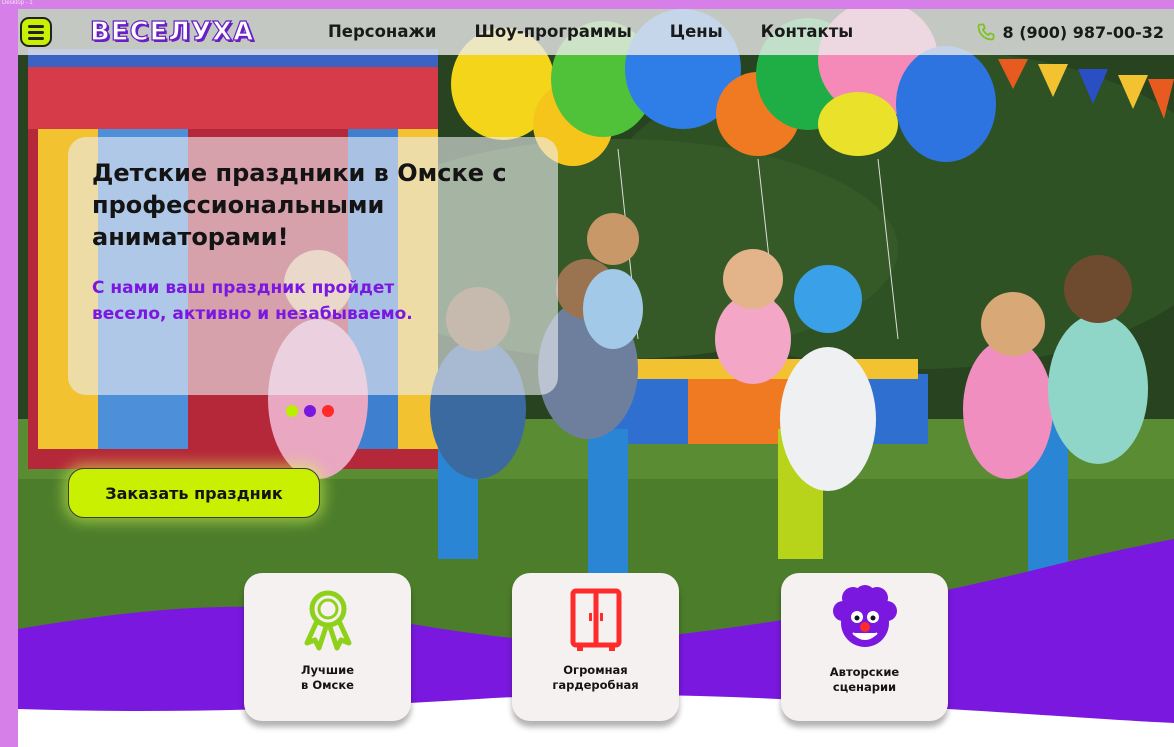 This screenshot has width=1174, height=747. Describe the element at coordinates (1083, 32) in the screenshot. I see `phone-number: 8 (900) 987-00-32` at that location.